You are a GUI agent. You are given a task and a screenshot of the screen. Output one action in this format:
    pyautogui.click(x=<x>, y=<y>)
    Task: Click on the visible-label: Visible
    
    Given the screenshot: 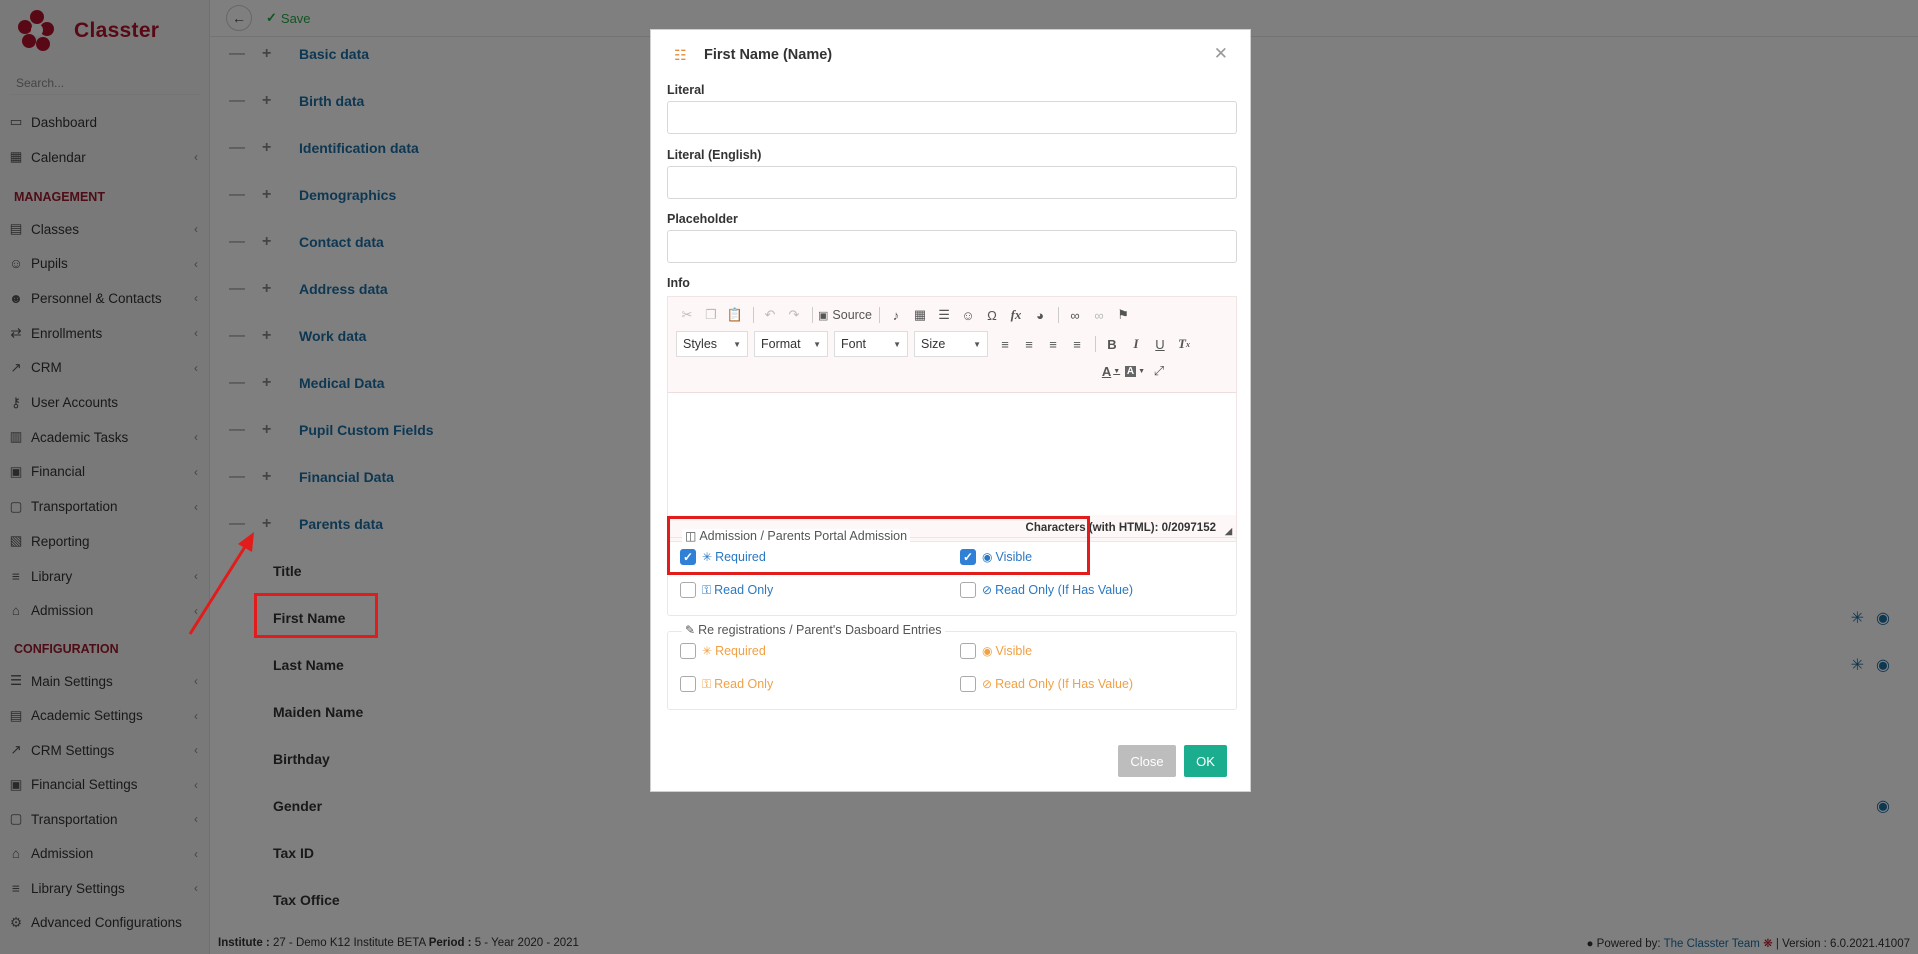 What is the action you would take?
    pyautogui.click(x=1014, y=651)
    